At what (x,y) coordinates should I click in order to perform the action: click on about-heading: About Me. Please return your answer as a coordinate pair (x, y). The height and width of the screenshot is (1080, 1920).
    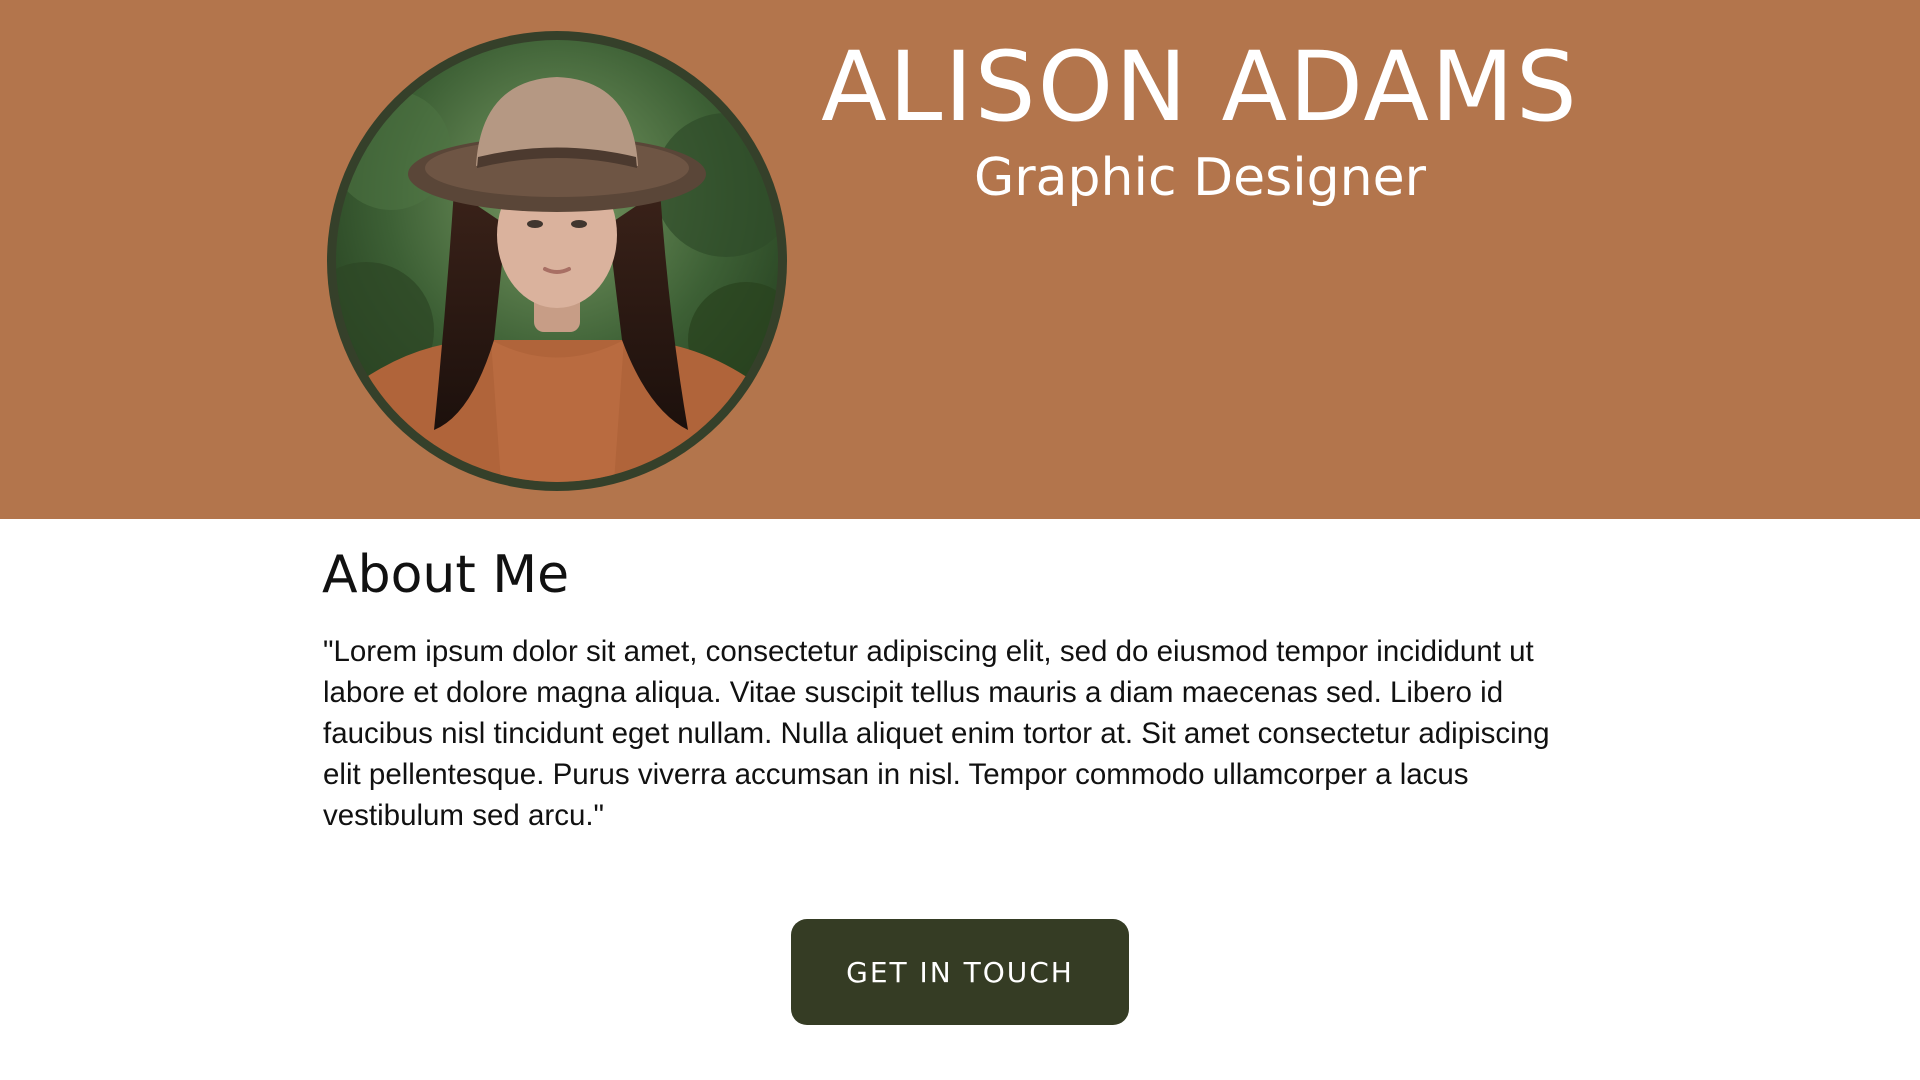
    Looking at the image, I should click on (446, 575).